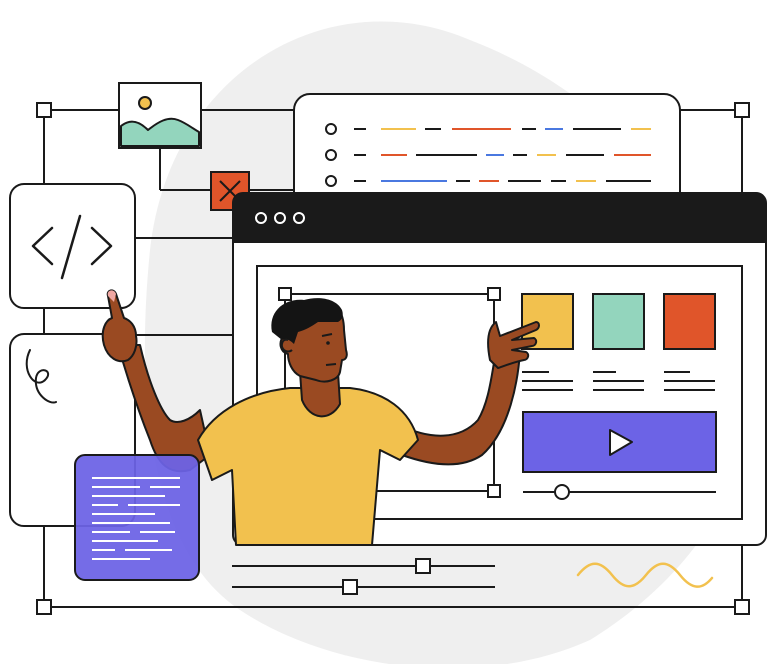 This screenshot has height=664, width=768. I want to click on seek-knob, so click(562, 492).